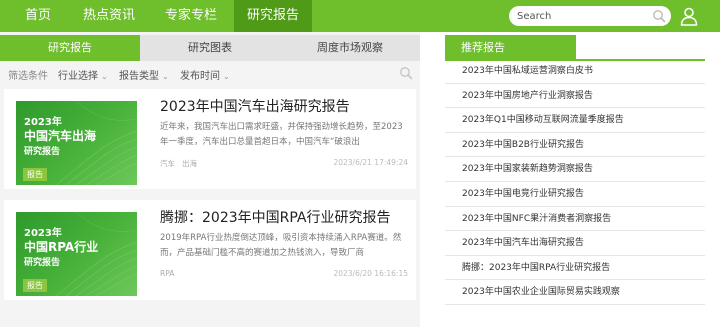  I want to click on recommend-item: 2023年中国B2B行业研究报告, so click(575, 145).